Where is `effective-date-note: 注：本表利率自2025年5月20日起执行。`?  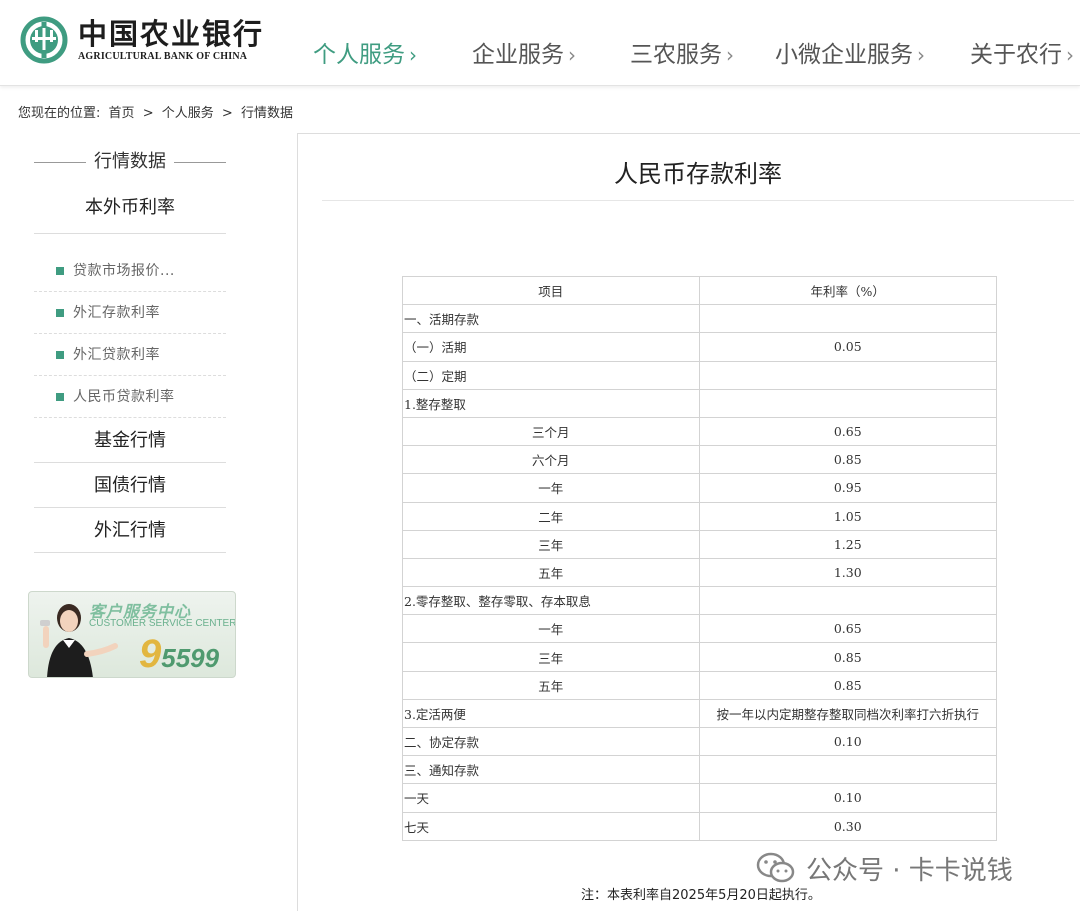 effective-date-note: 注：本表利率自2025年5月20日起执行。 is located at coordinates (701, 895).